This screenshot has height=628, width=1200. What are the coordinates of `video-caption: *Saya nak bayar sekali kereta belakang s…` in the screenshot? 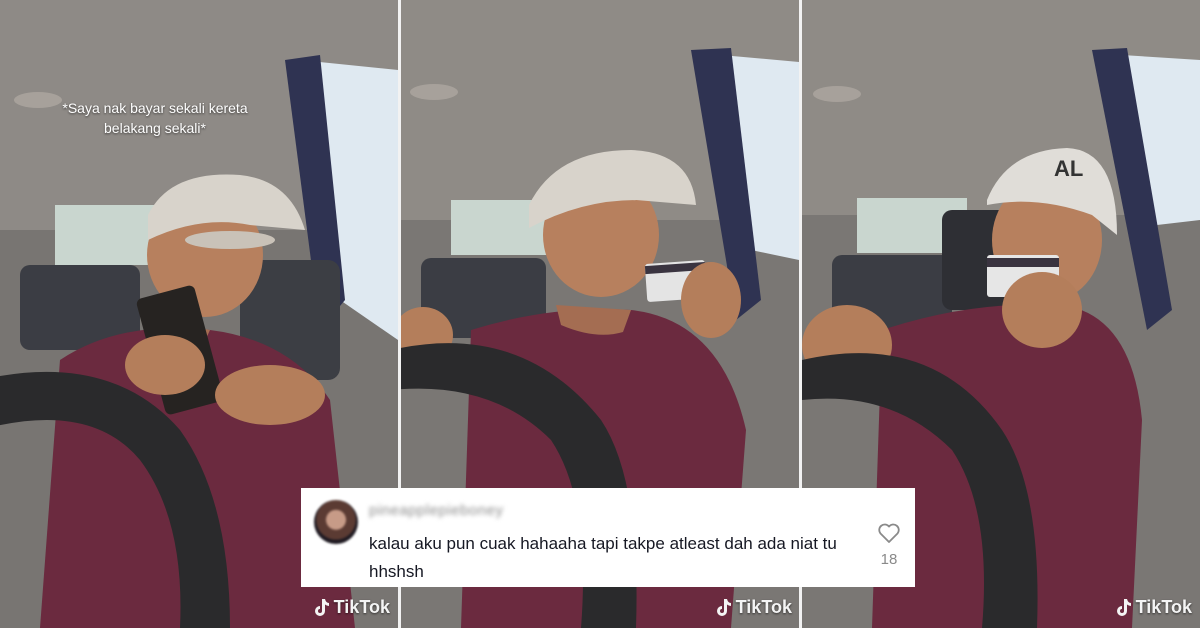 It's located at (155, 118).